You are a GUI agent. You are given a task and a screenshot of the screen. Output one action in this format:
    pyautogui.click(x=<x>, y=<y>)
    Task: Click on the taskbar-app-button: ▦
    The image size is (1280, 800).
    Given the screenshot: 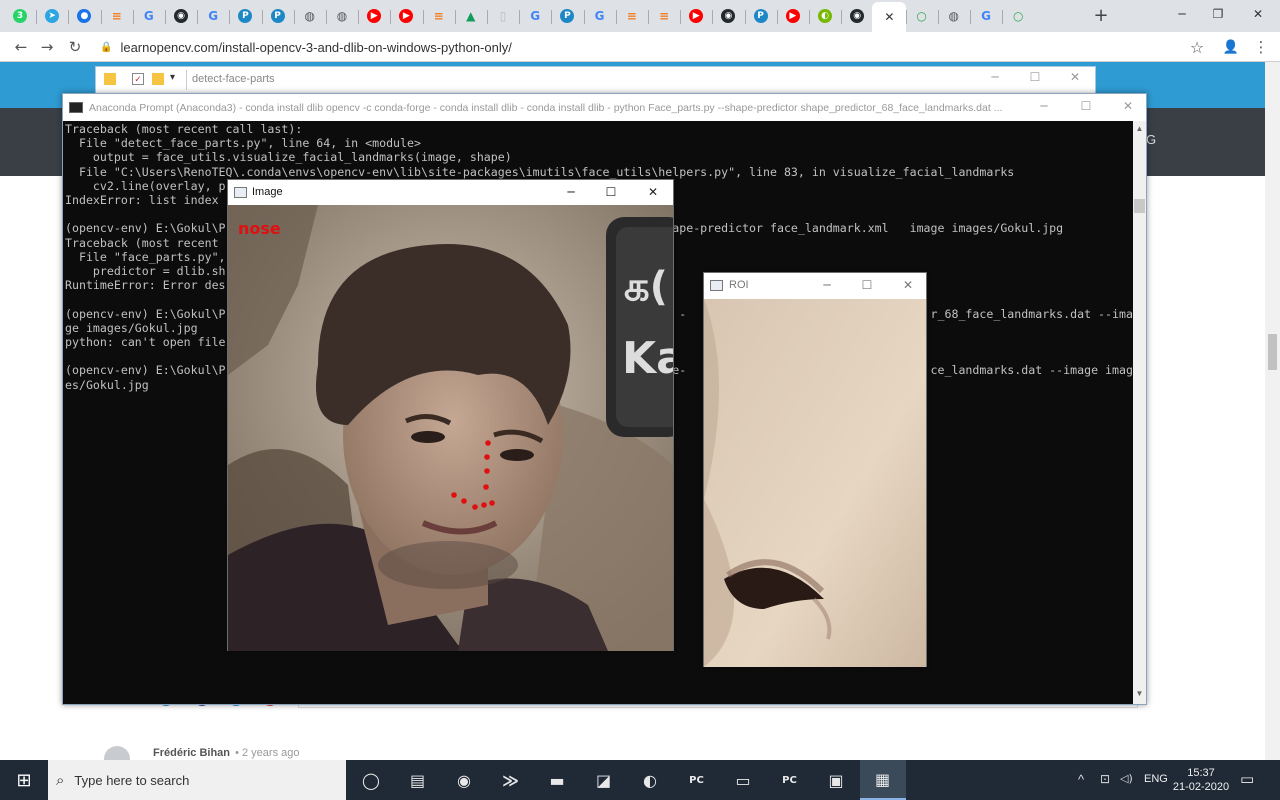 What is the action you would take?
    pyautogui.click(x=882, y=780)
    